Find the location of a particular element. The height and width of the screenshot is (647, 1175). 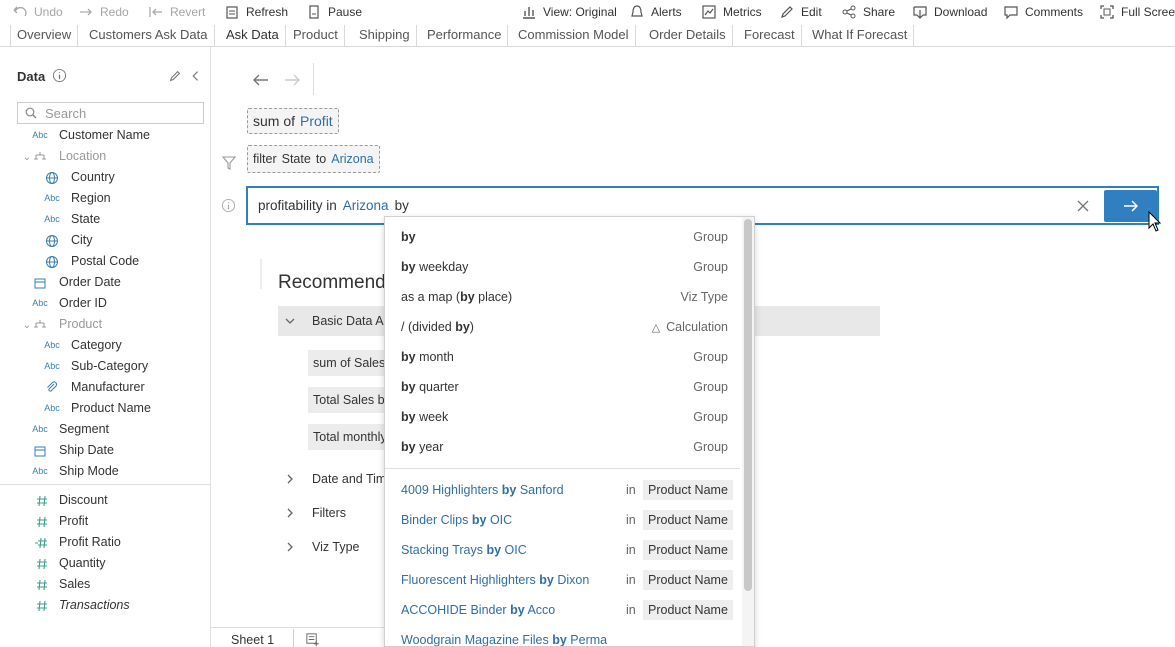

field-label: Postal Code is located at coordinates (105, 261).